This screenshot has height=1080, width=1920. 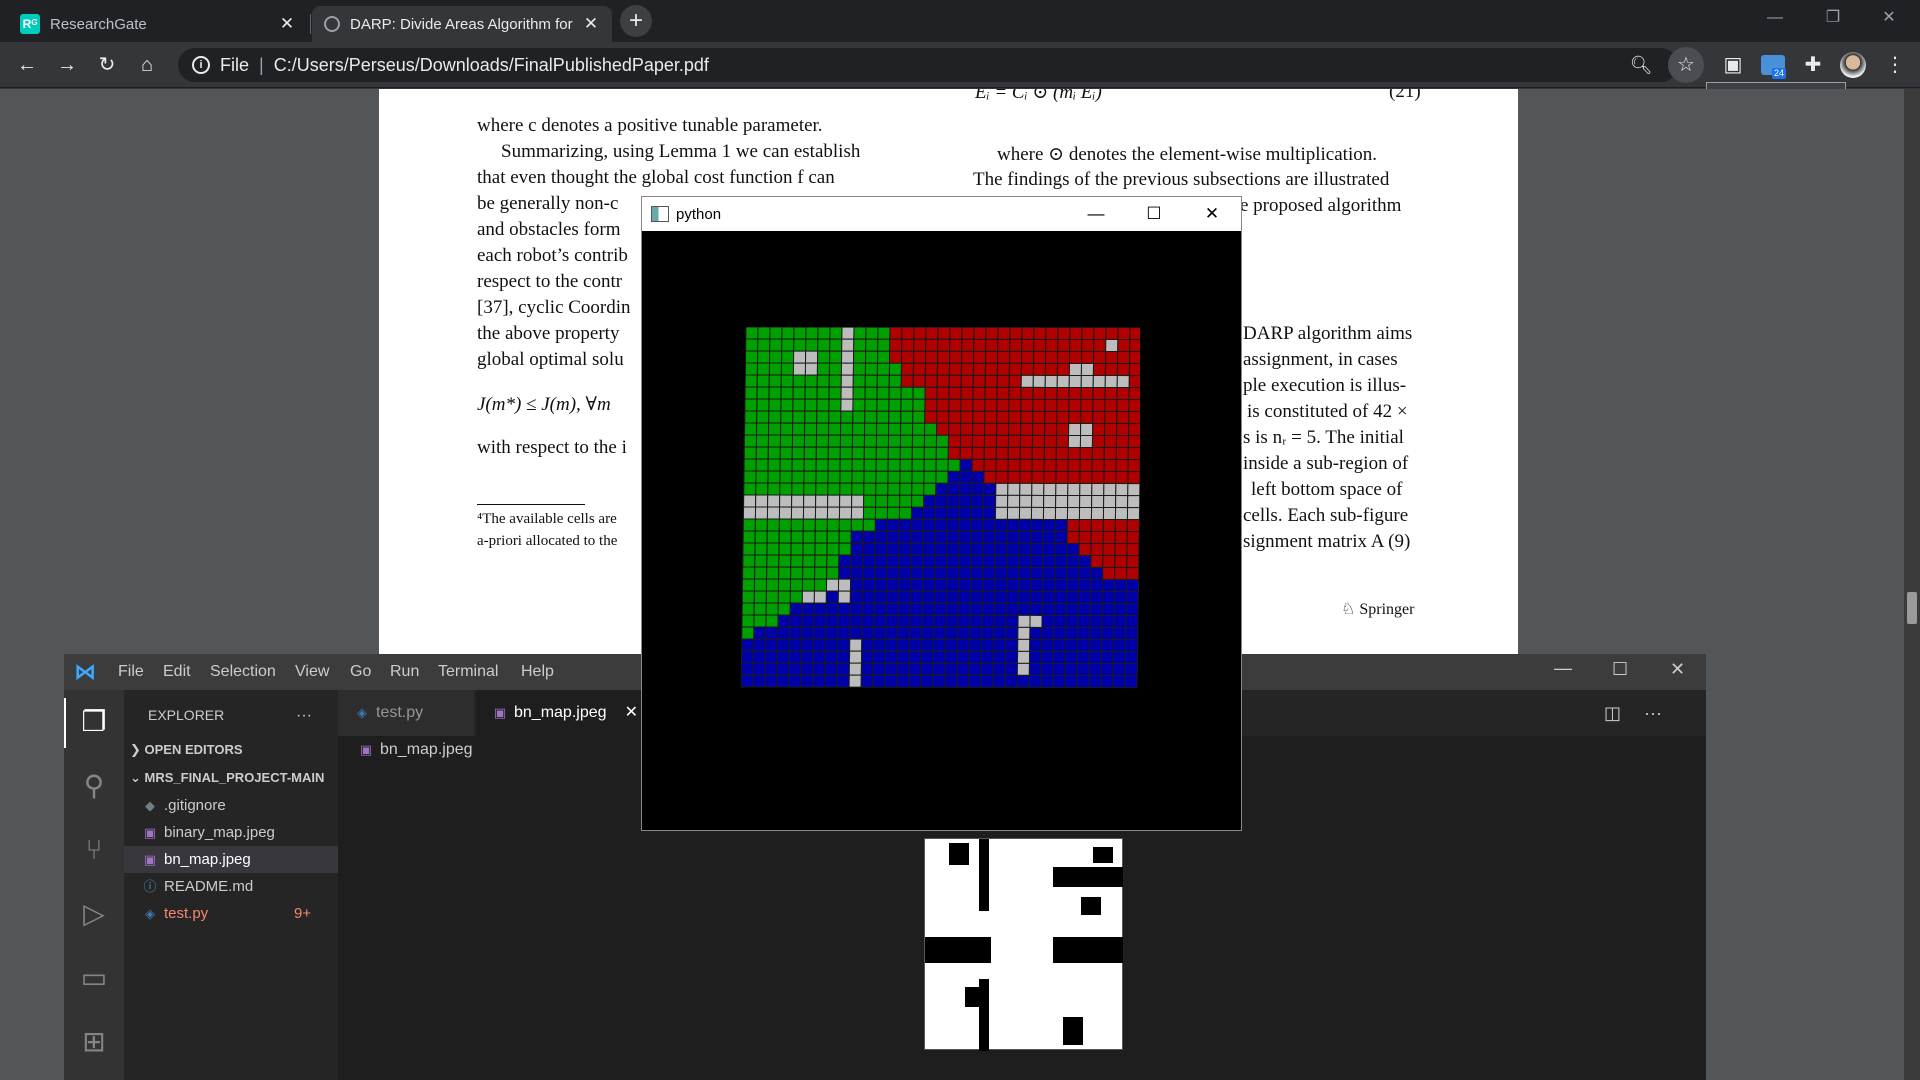 What do you see at coordinates (462, 24) in the screenshot?
I see `tab-darp-paper: DARP: Divide Areas Algorithm for ✕` at bounding box center [462, 24].